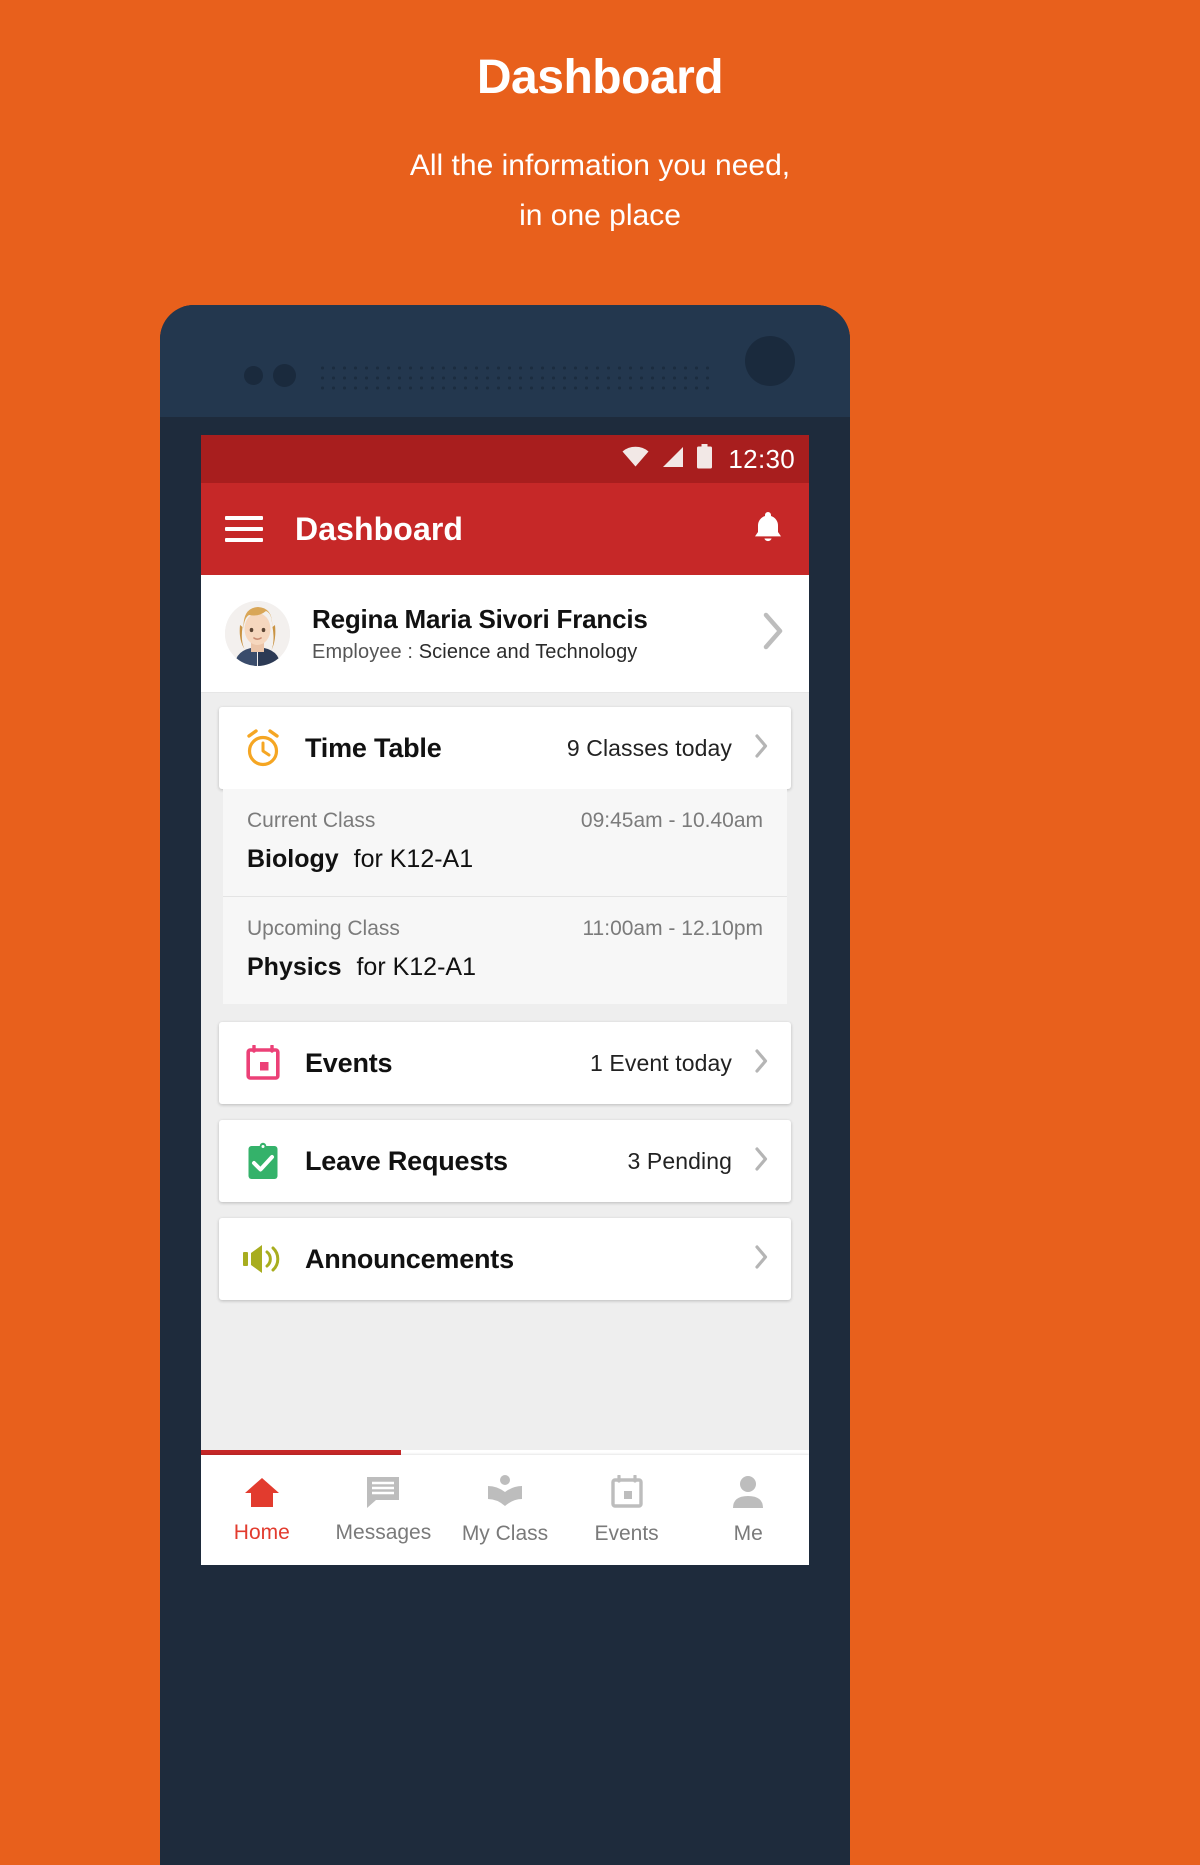 The width and height of the screenshot is (1200, 1865). What do you see at coordinates (349, 1062) in the screenshot?
I see `card-events-label: Events` at bounding box center [349, 1062].